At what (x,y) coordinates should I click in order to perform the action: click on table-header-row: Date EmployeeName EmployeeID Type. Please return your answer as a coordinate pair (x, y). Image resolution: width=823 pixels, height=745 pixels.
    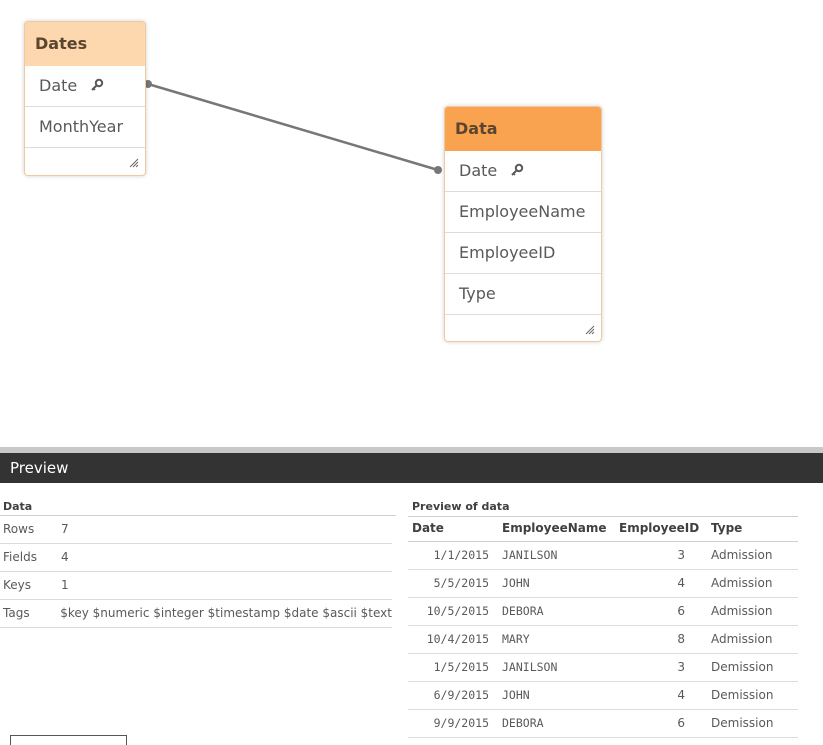
    Looking at the image, I should click on (603, 529).